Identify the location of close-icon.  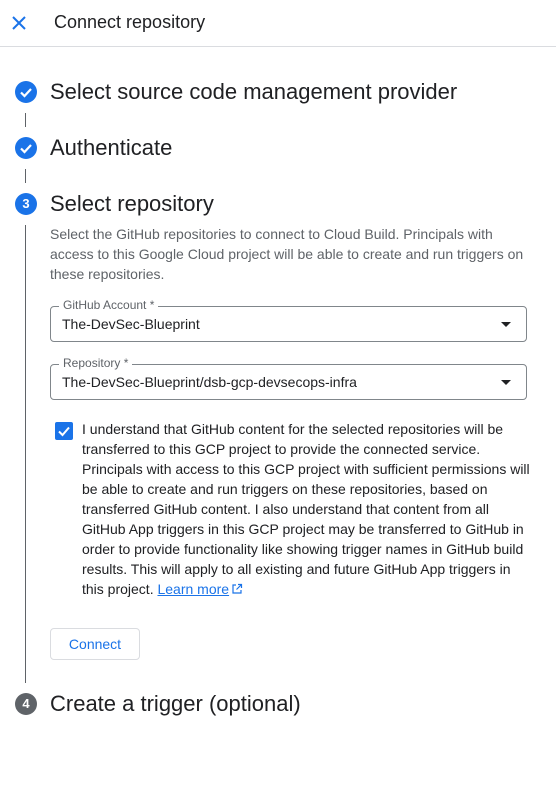
(19, 23).